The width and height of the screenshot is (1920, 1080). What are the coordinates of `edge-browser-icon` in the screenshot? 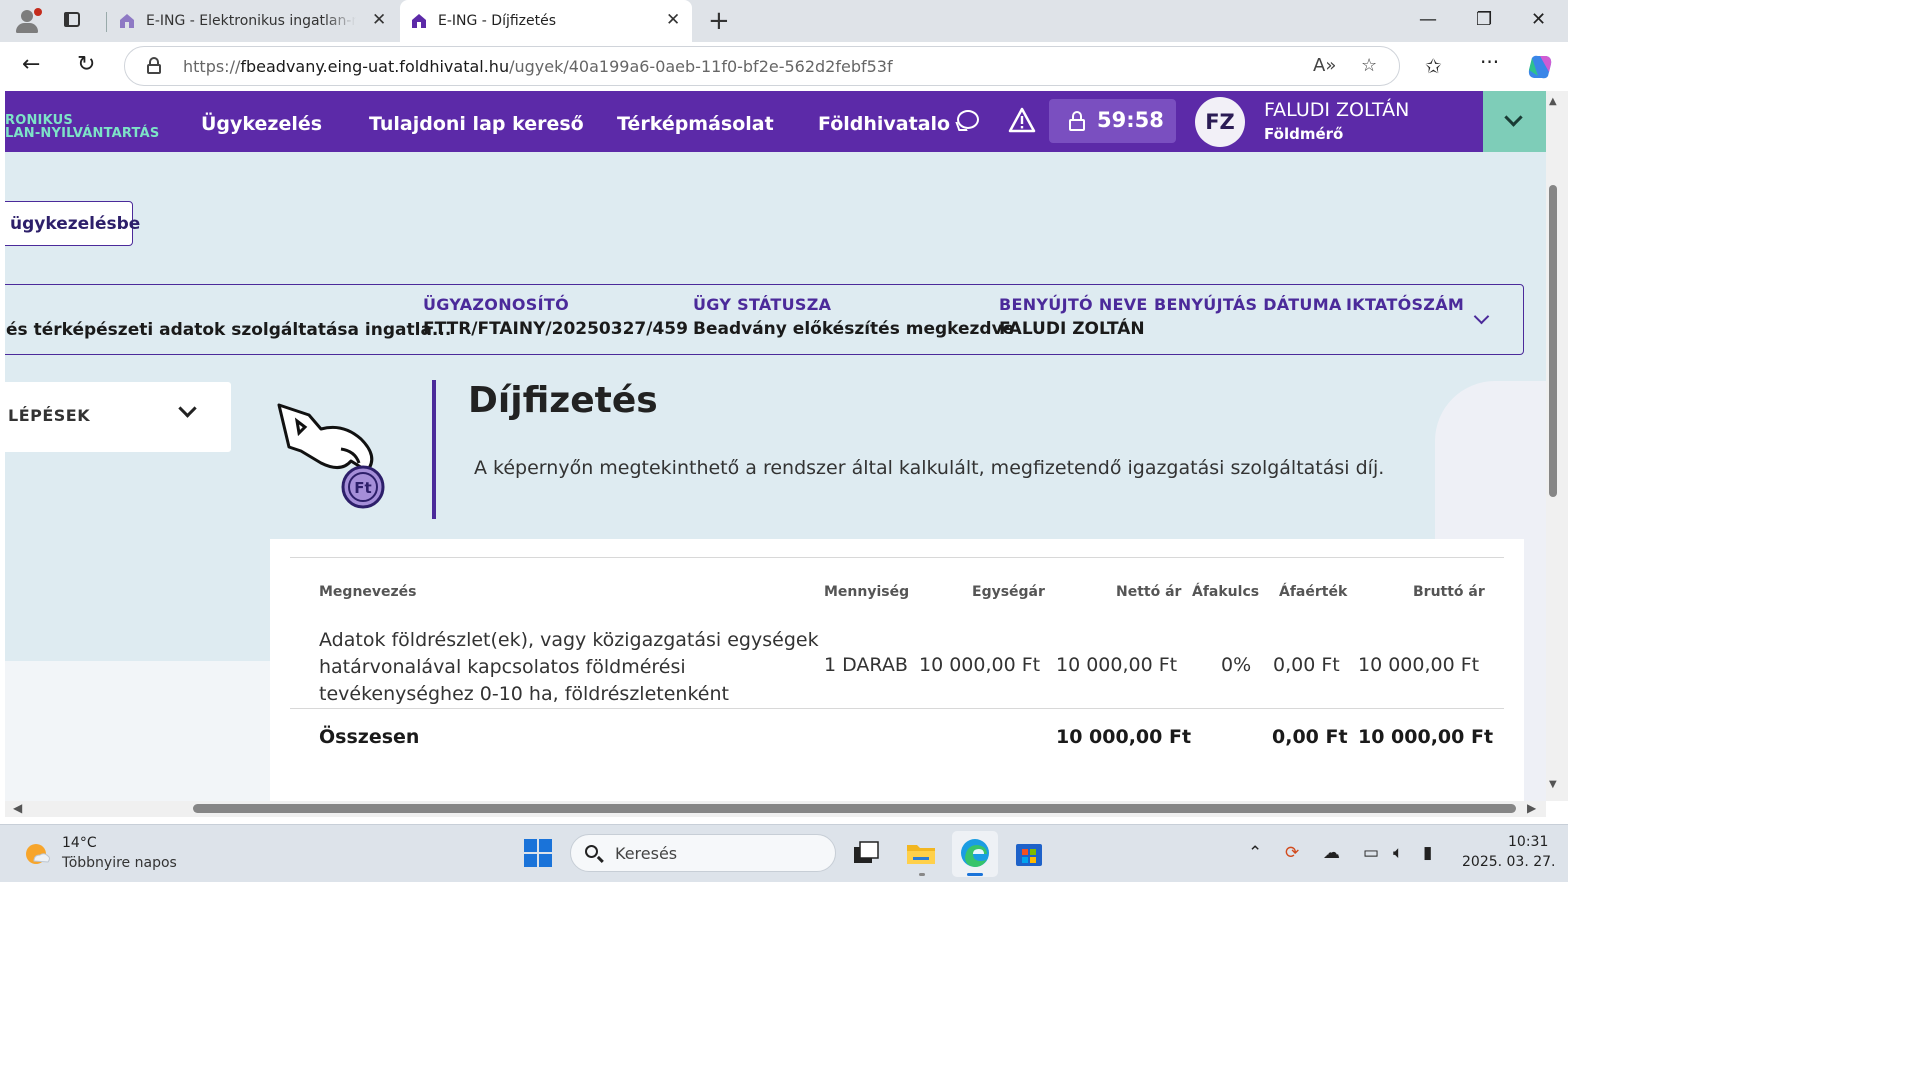 It's located at (975, 853).